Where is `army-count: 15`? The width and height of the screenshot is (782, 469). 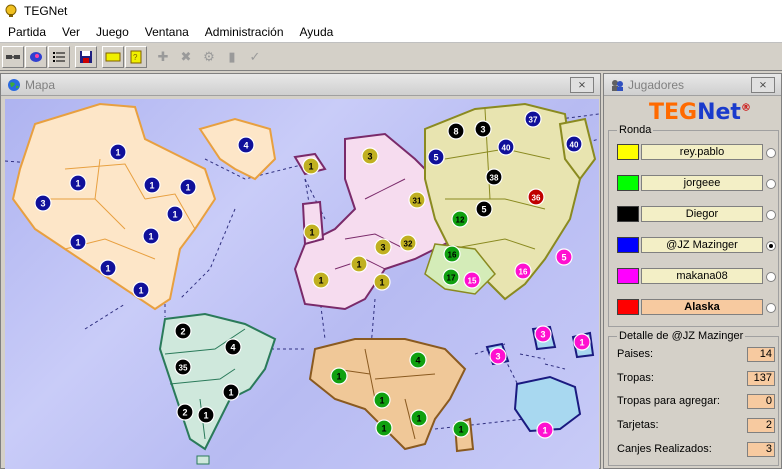
army-count: 15 is located at coordinates (472, 281).